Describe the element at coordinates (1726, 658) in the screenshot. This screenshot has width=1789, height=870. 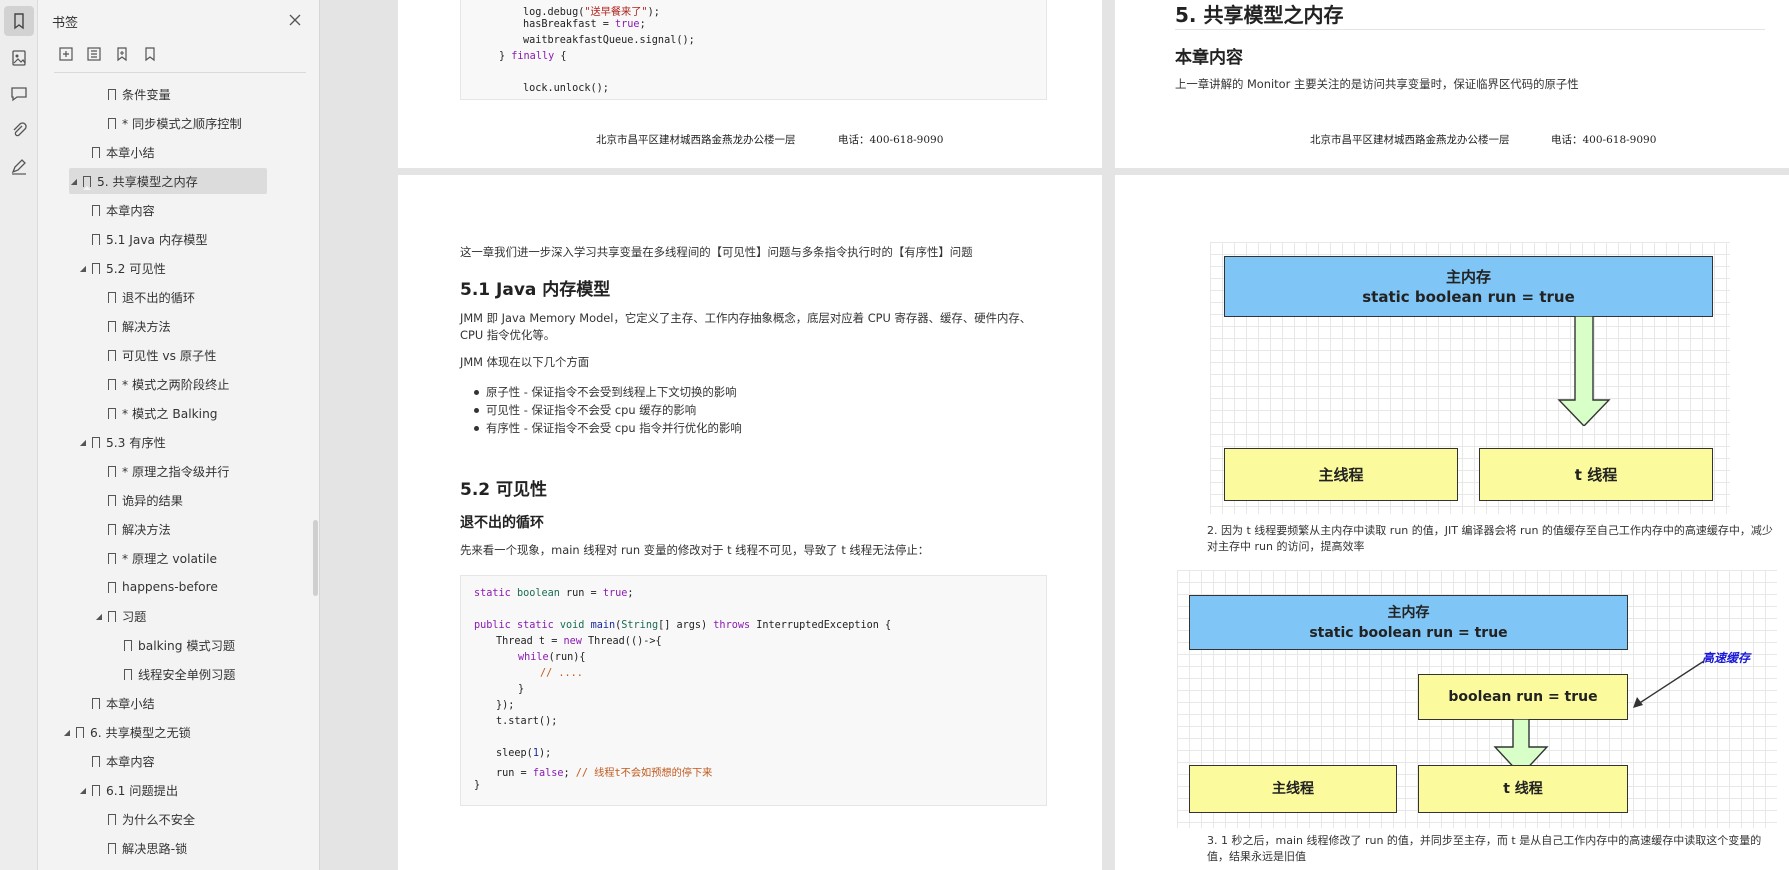
I see `cache-label: 高速缓存` at that location.